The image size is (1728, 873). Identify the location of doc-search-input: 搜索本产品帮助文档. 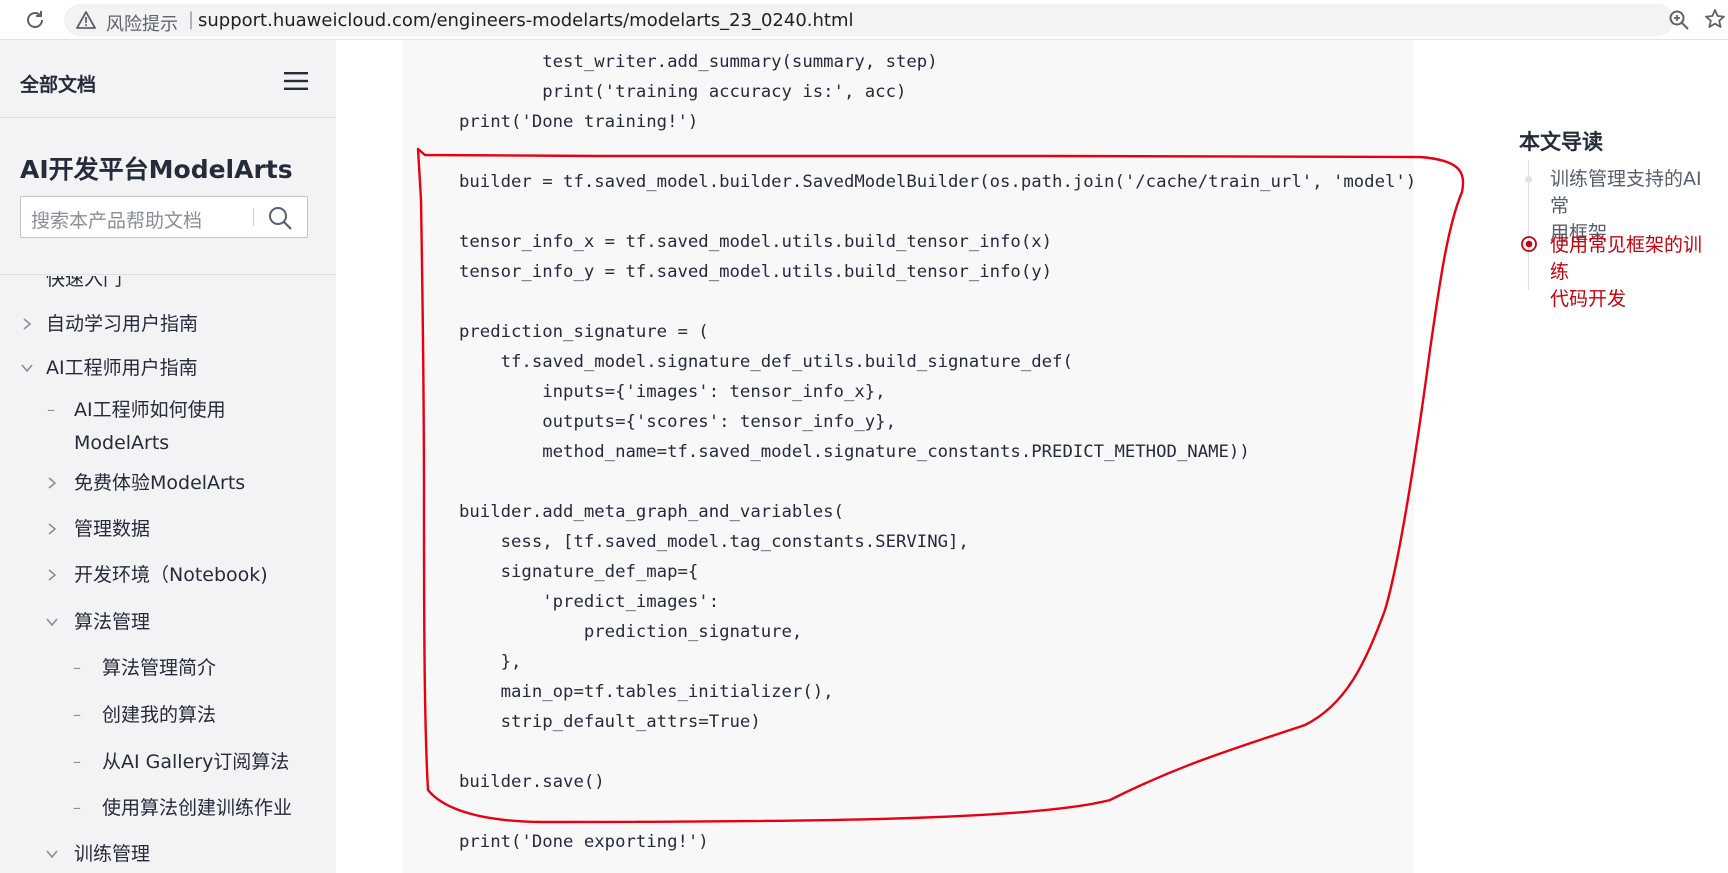
(164, 217).